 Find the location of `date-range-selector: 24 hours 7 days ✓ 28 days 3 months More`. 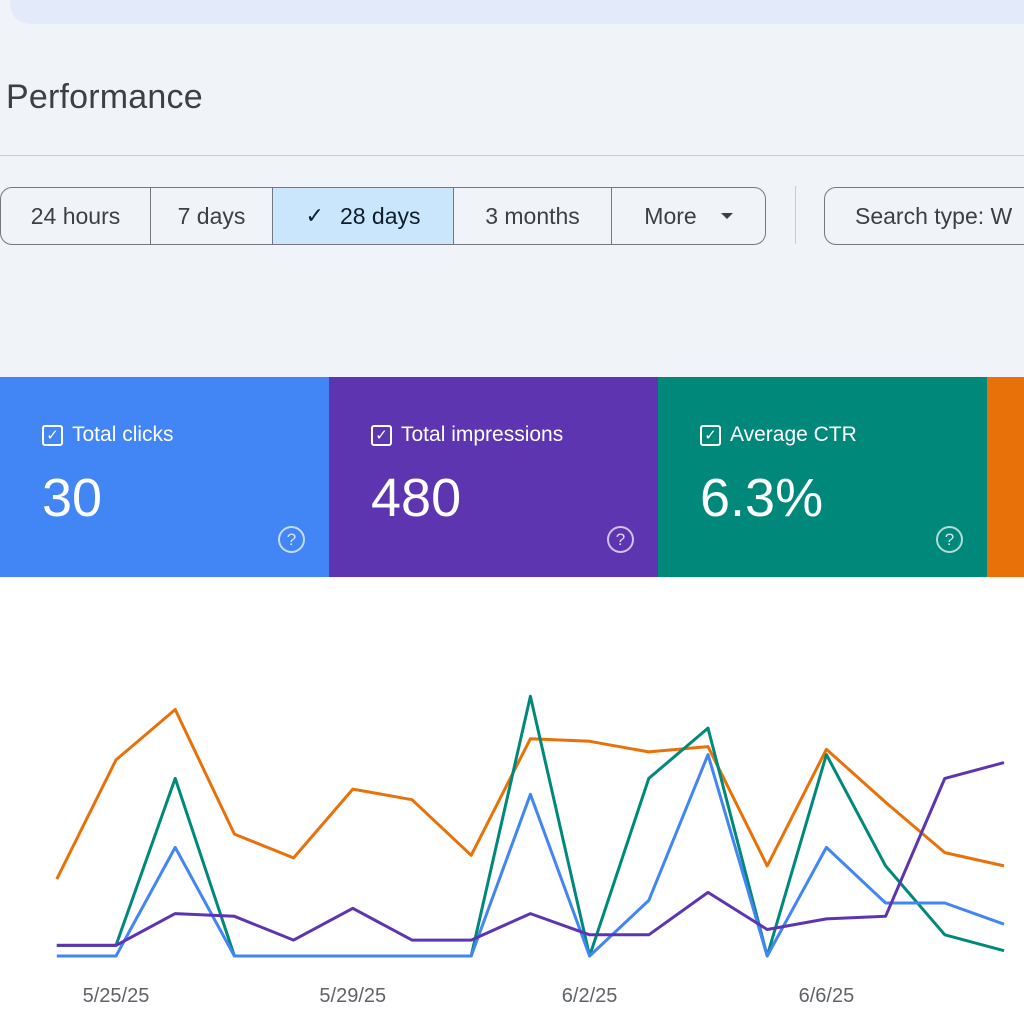

date-range-selector: 24 hours 7 days ✓ 28 days 3 months More is located at coordinates (383, 216).